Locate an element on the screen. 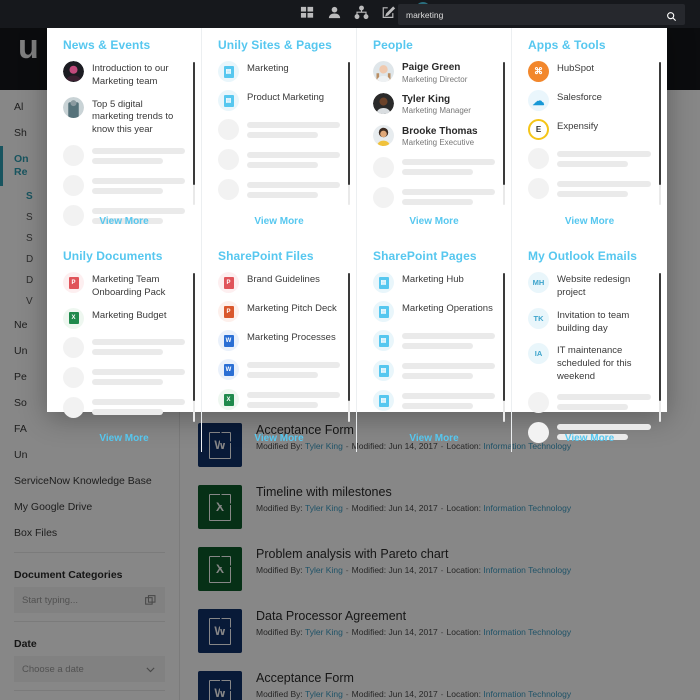 The image size is (700, 700). person-role: Marketing Director is located at coordinates (435, 79).